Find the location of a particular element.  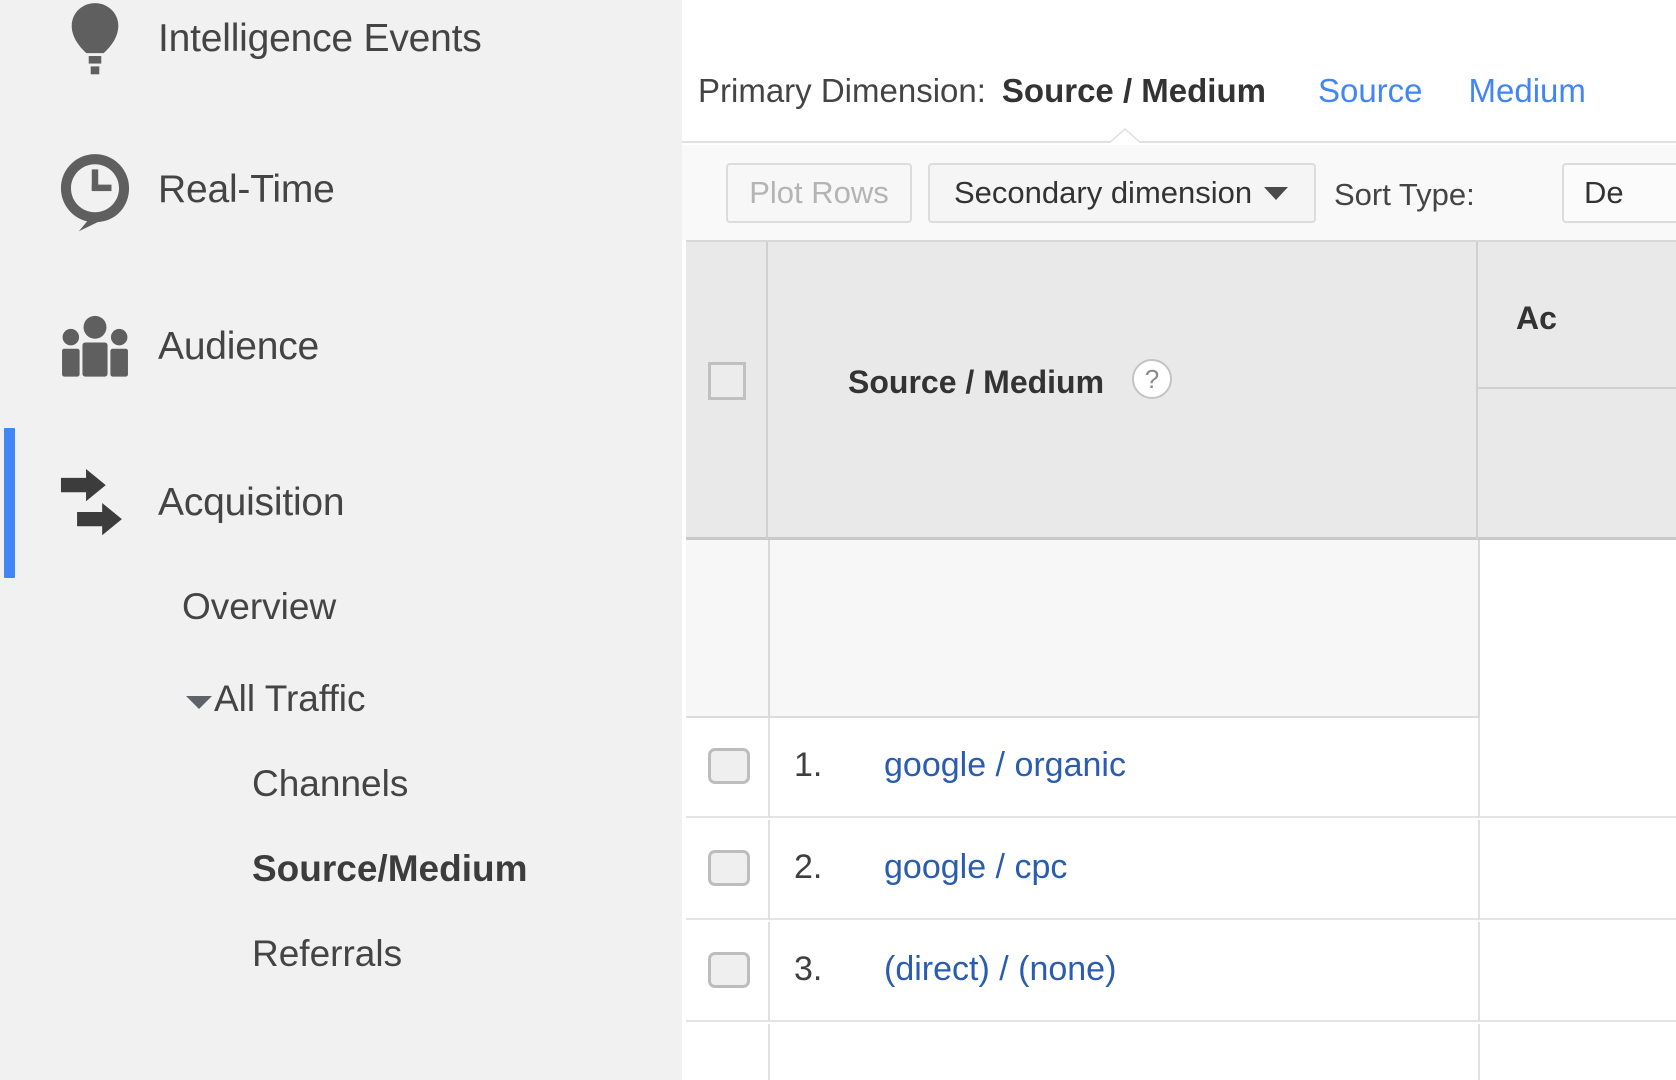

sort-type-dropdown: De is located at coordinates (1619, 193).